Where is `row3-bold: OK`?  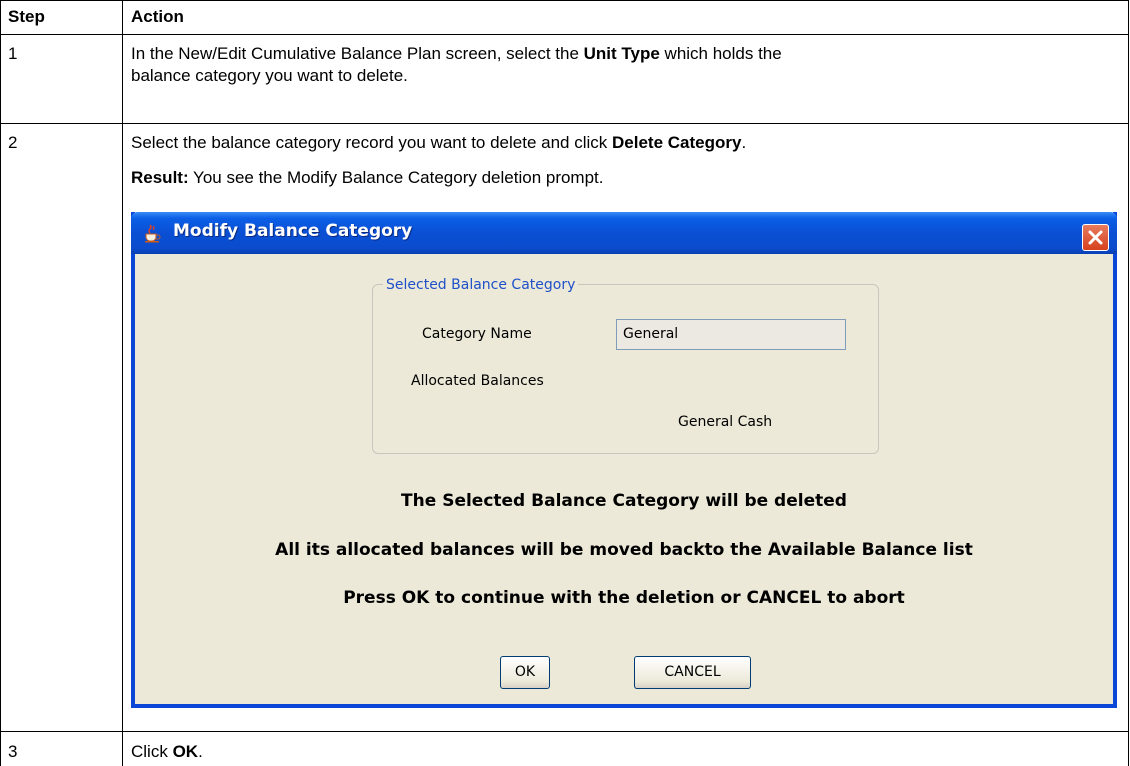 row3-bold: OK is located at coordinates (185, 751).